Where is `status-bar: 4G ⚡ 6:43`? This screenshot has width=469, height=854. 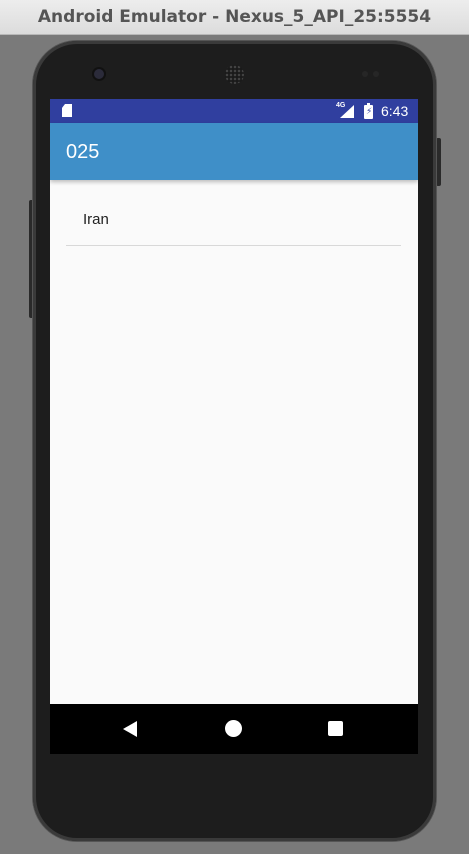
status-bar: 4G ⚡ 6:43 is located at coordinates (234, 111).